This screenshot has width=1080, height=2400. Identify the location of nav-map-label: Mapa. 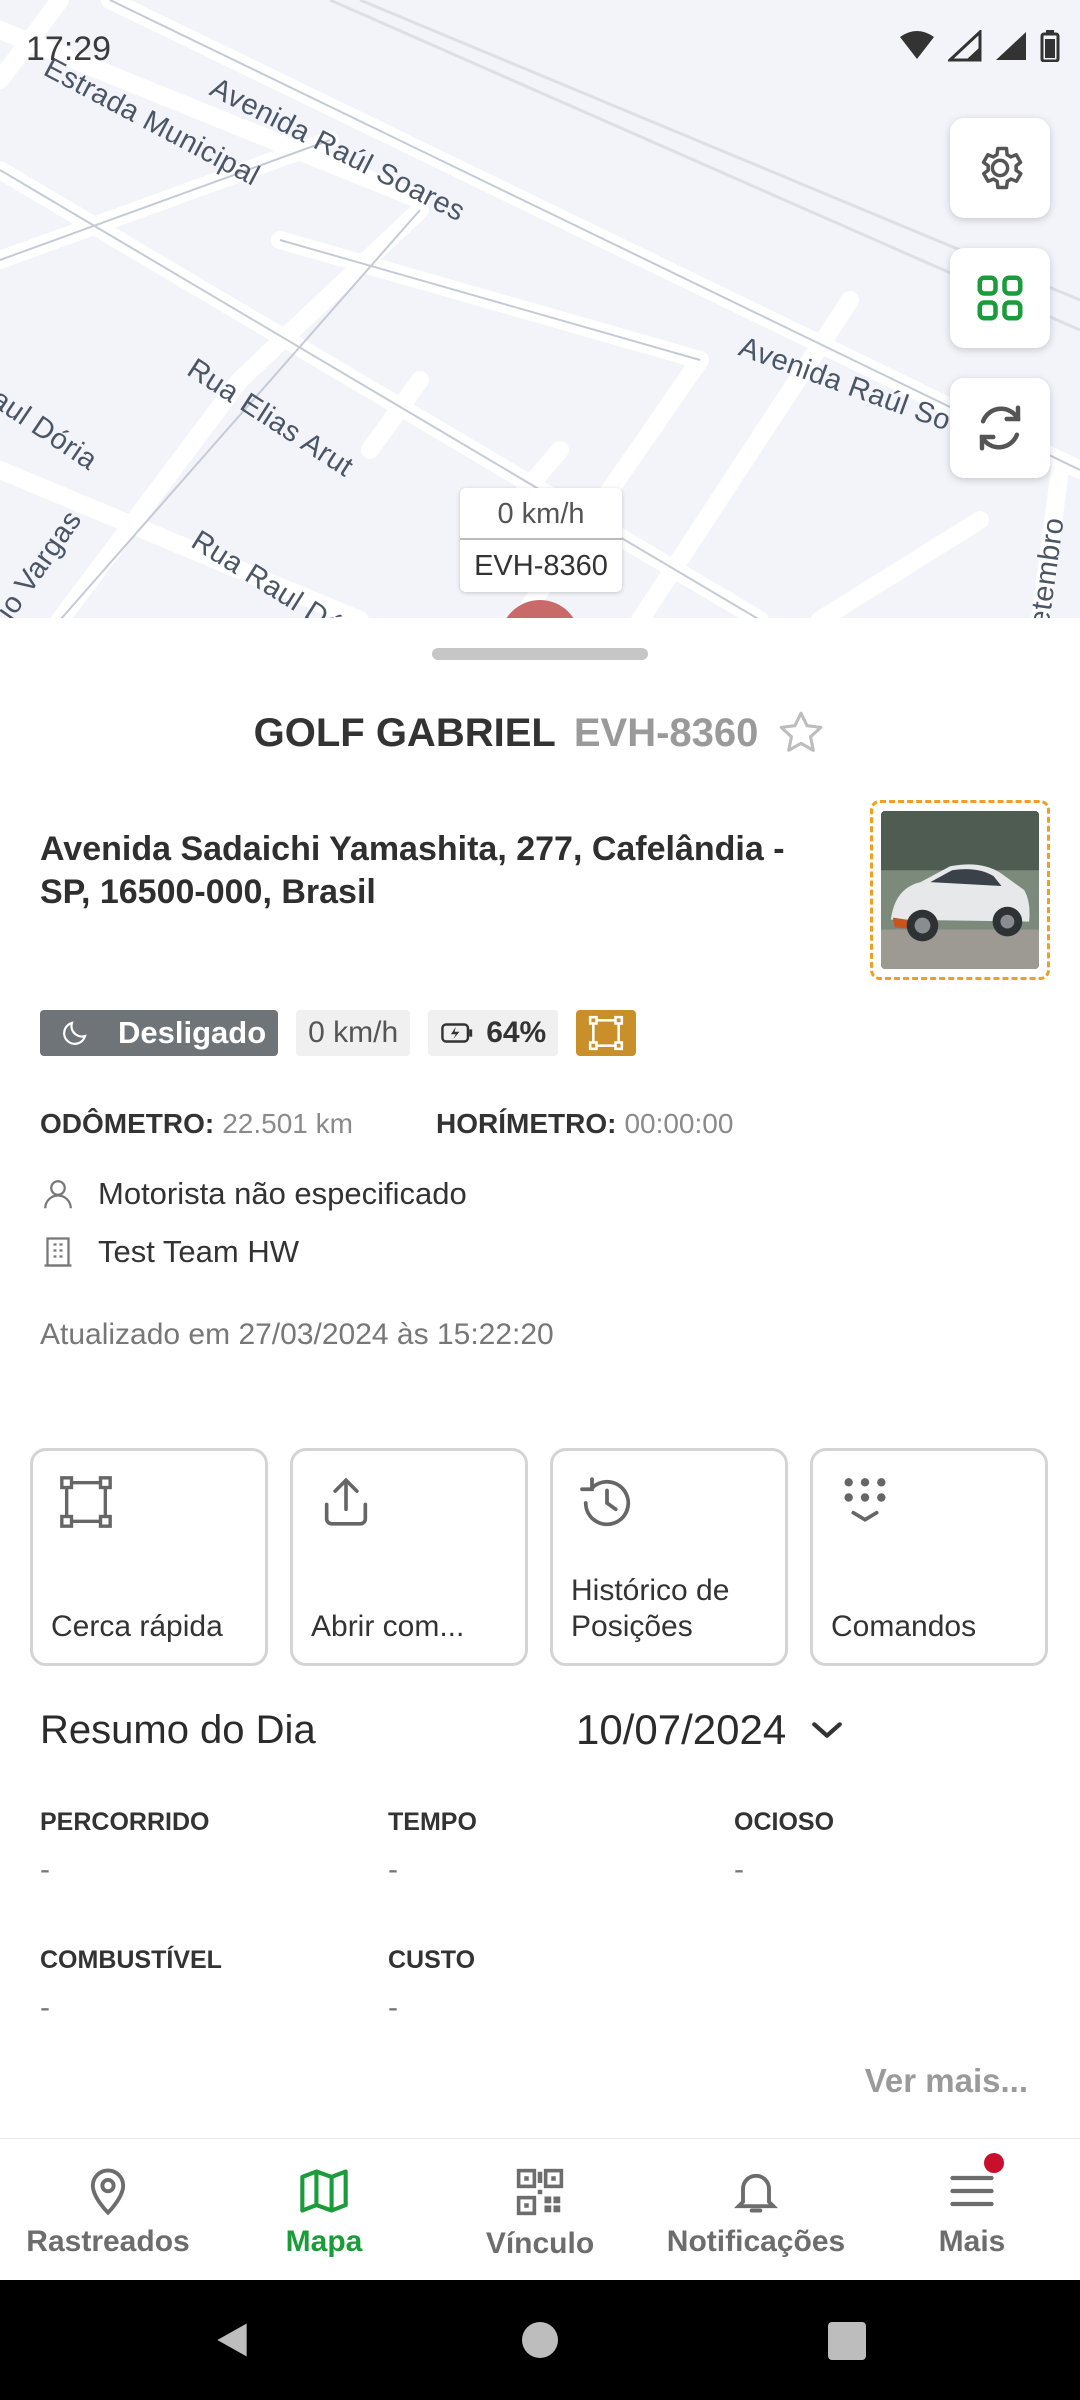
(324, 2241).